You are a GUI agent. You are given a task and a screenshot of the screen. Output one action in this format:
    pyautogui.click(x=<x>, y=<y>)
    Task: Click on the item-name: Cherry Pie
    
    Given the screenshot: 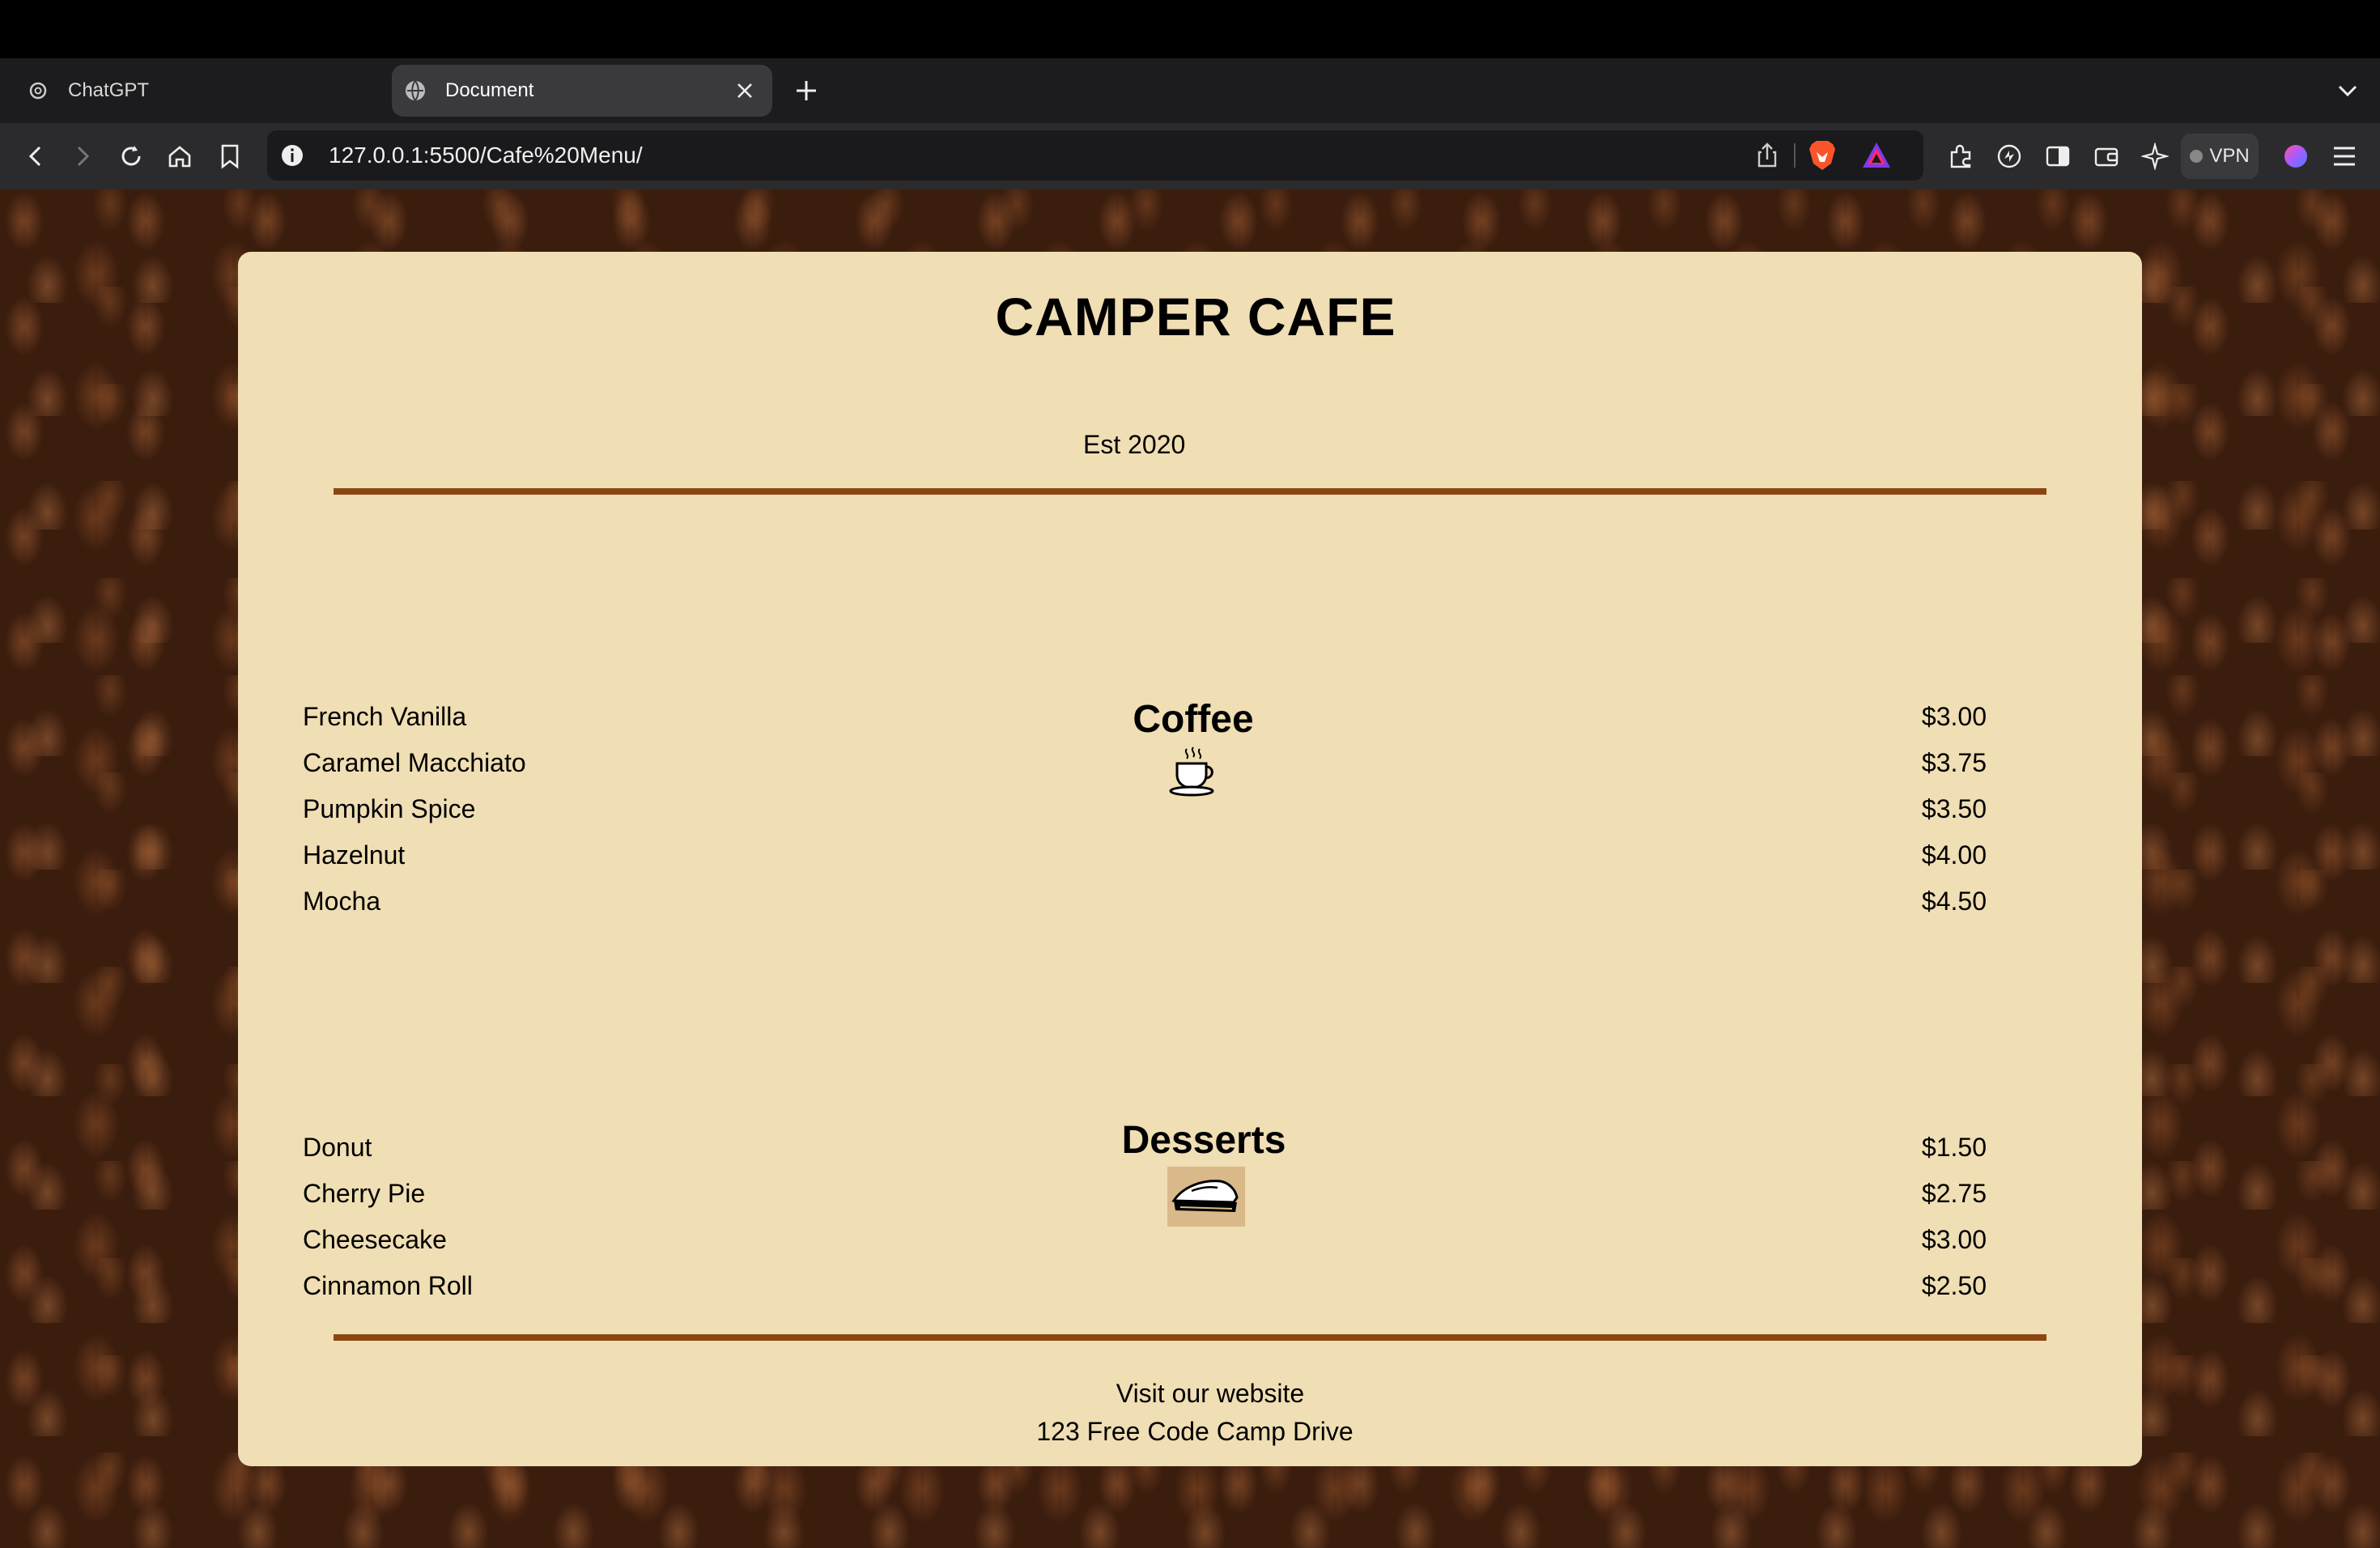 What is the action you would take?
    pyautogui.click(x=365, y=1193)
    